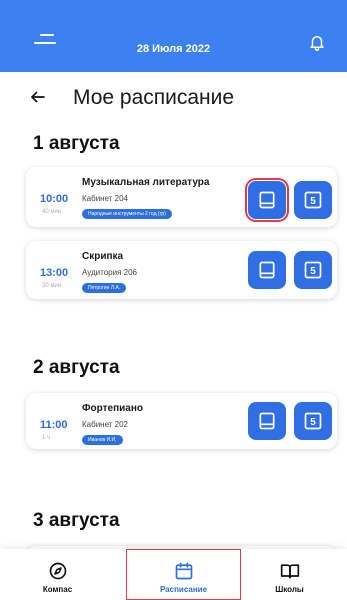 The height and width of the screenshot is (600, 347). What do you see at coordinates (52, 286) in the screenshot?
I see `lesson-duration: 30 мин` at bounding box center [52, 286].